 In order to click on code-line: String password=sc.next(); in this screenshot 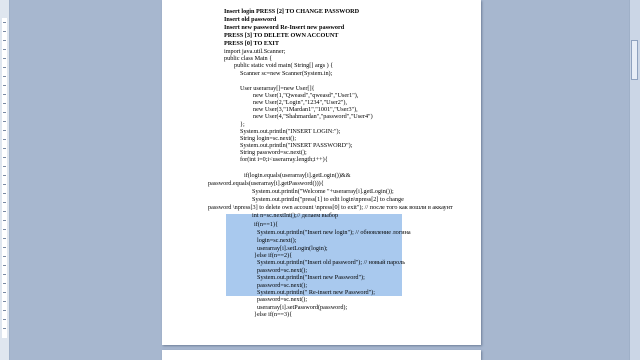, I will do `click(273, 152)`.